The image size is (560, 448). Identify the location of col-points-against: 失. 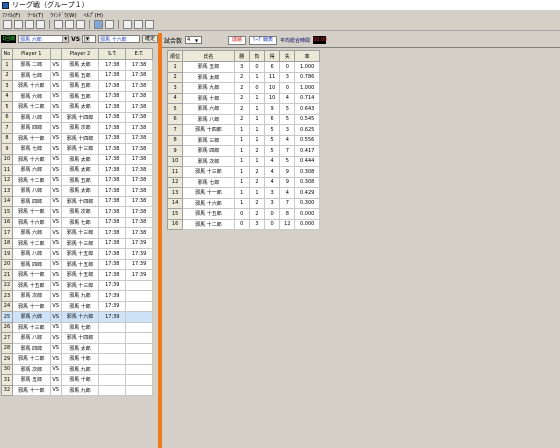
(287, 56).